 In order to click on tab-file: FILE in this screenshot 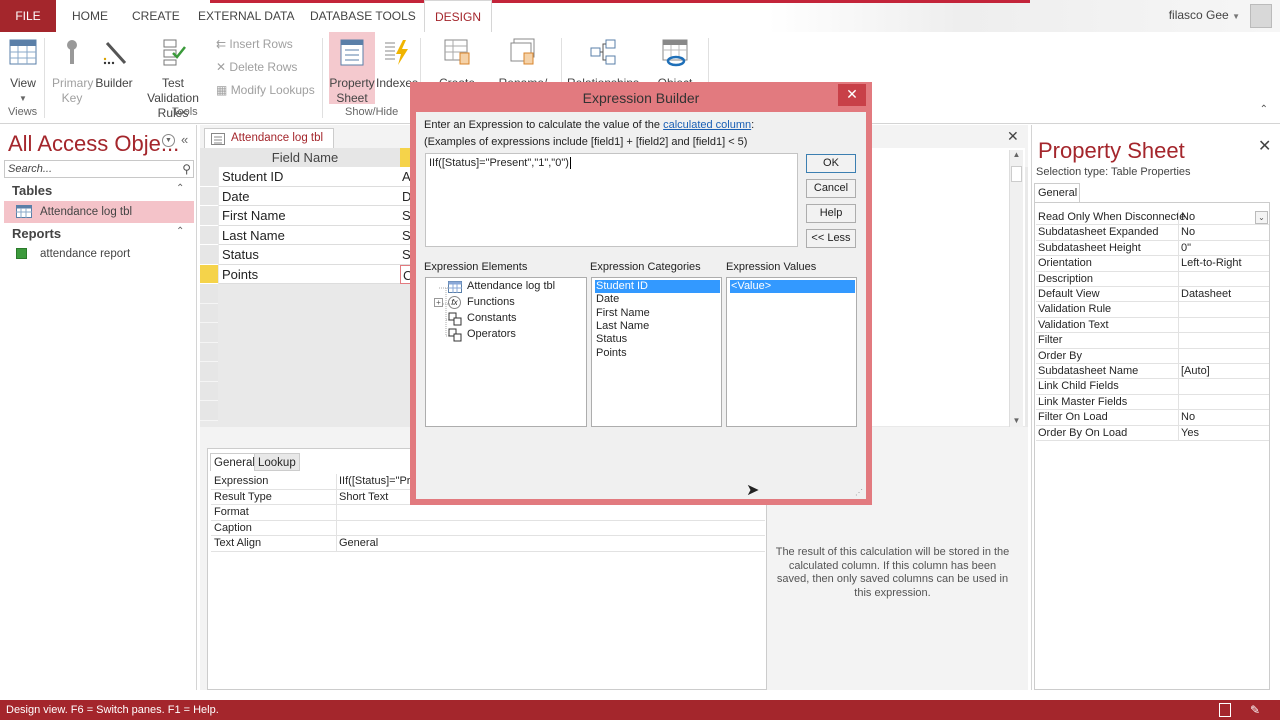, I will do `click(28, 16)`.